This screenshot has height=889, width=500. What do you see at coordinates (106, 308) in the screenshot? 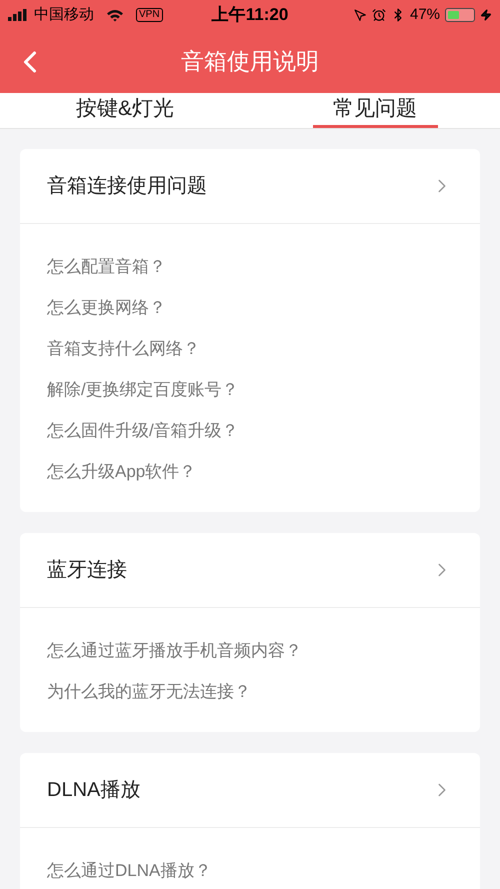
I see `question-link: 怎么更换网络？` at bounding box center [106, 308].